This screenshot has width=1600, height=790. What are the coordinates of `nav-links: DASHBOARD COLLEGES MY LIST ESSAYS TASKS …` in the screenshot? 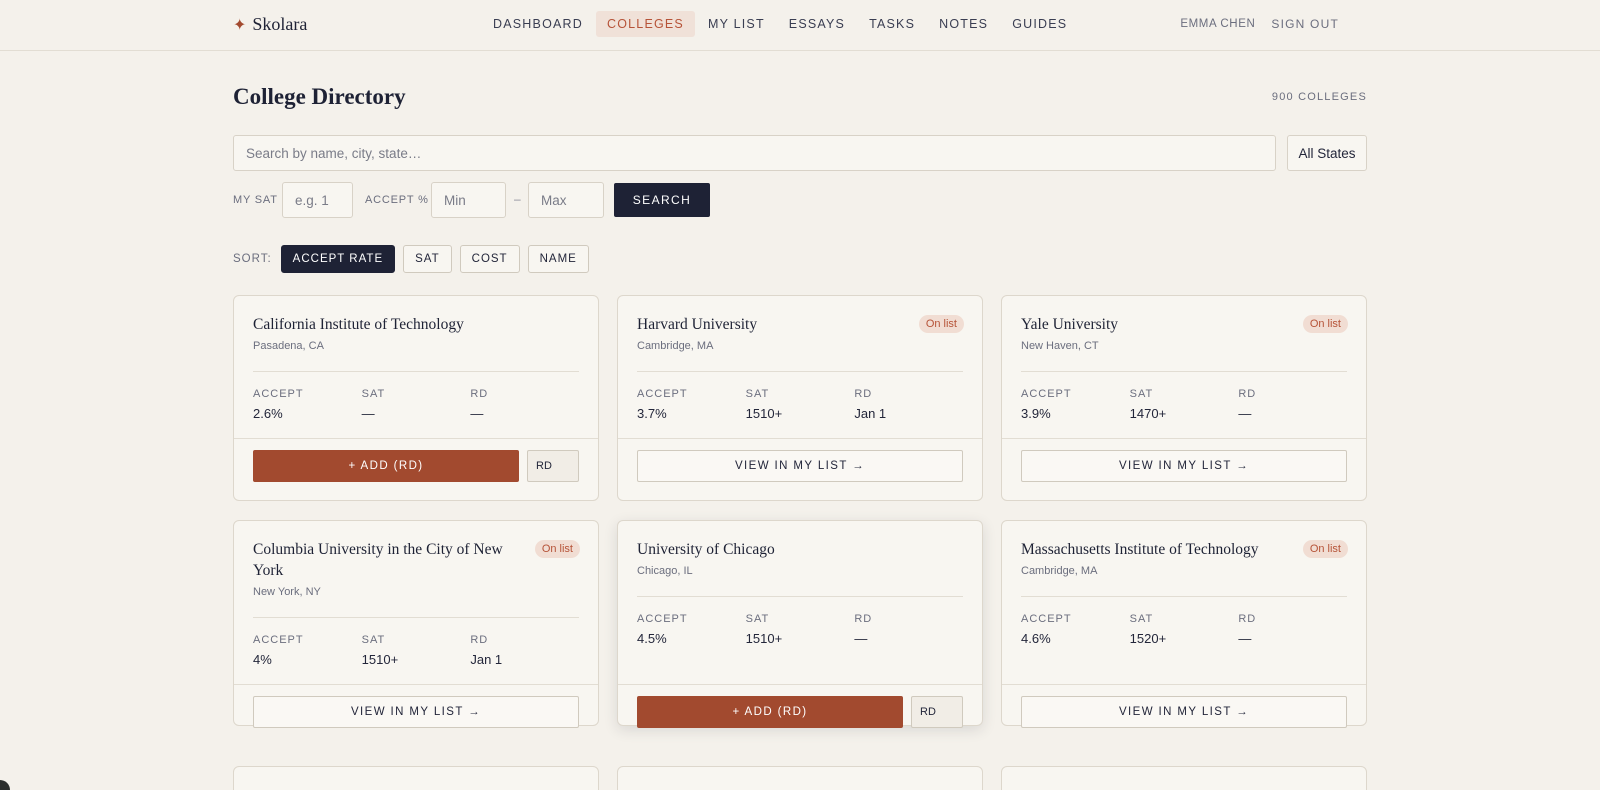 It's located at (780, 24).